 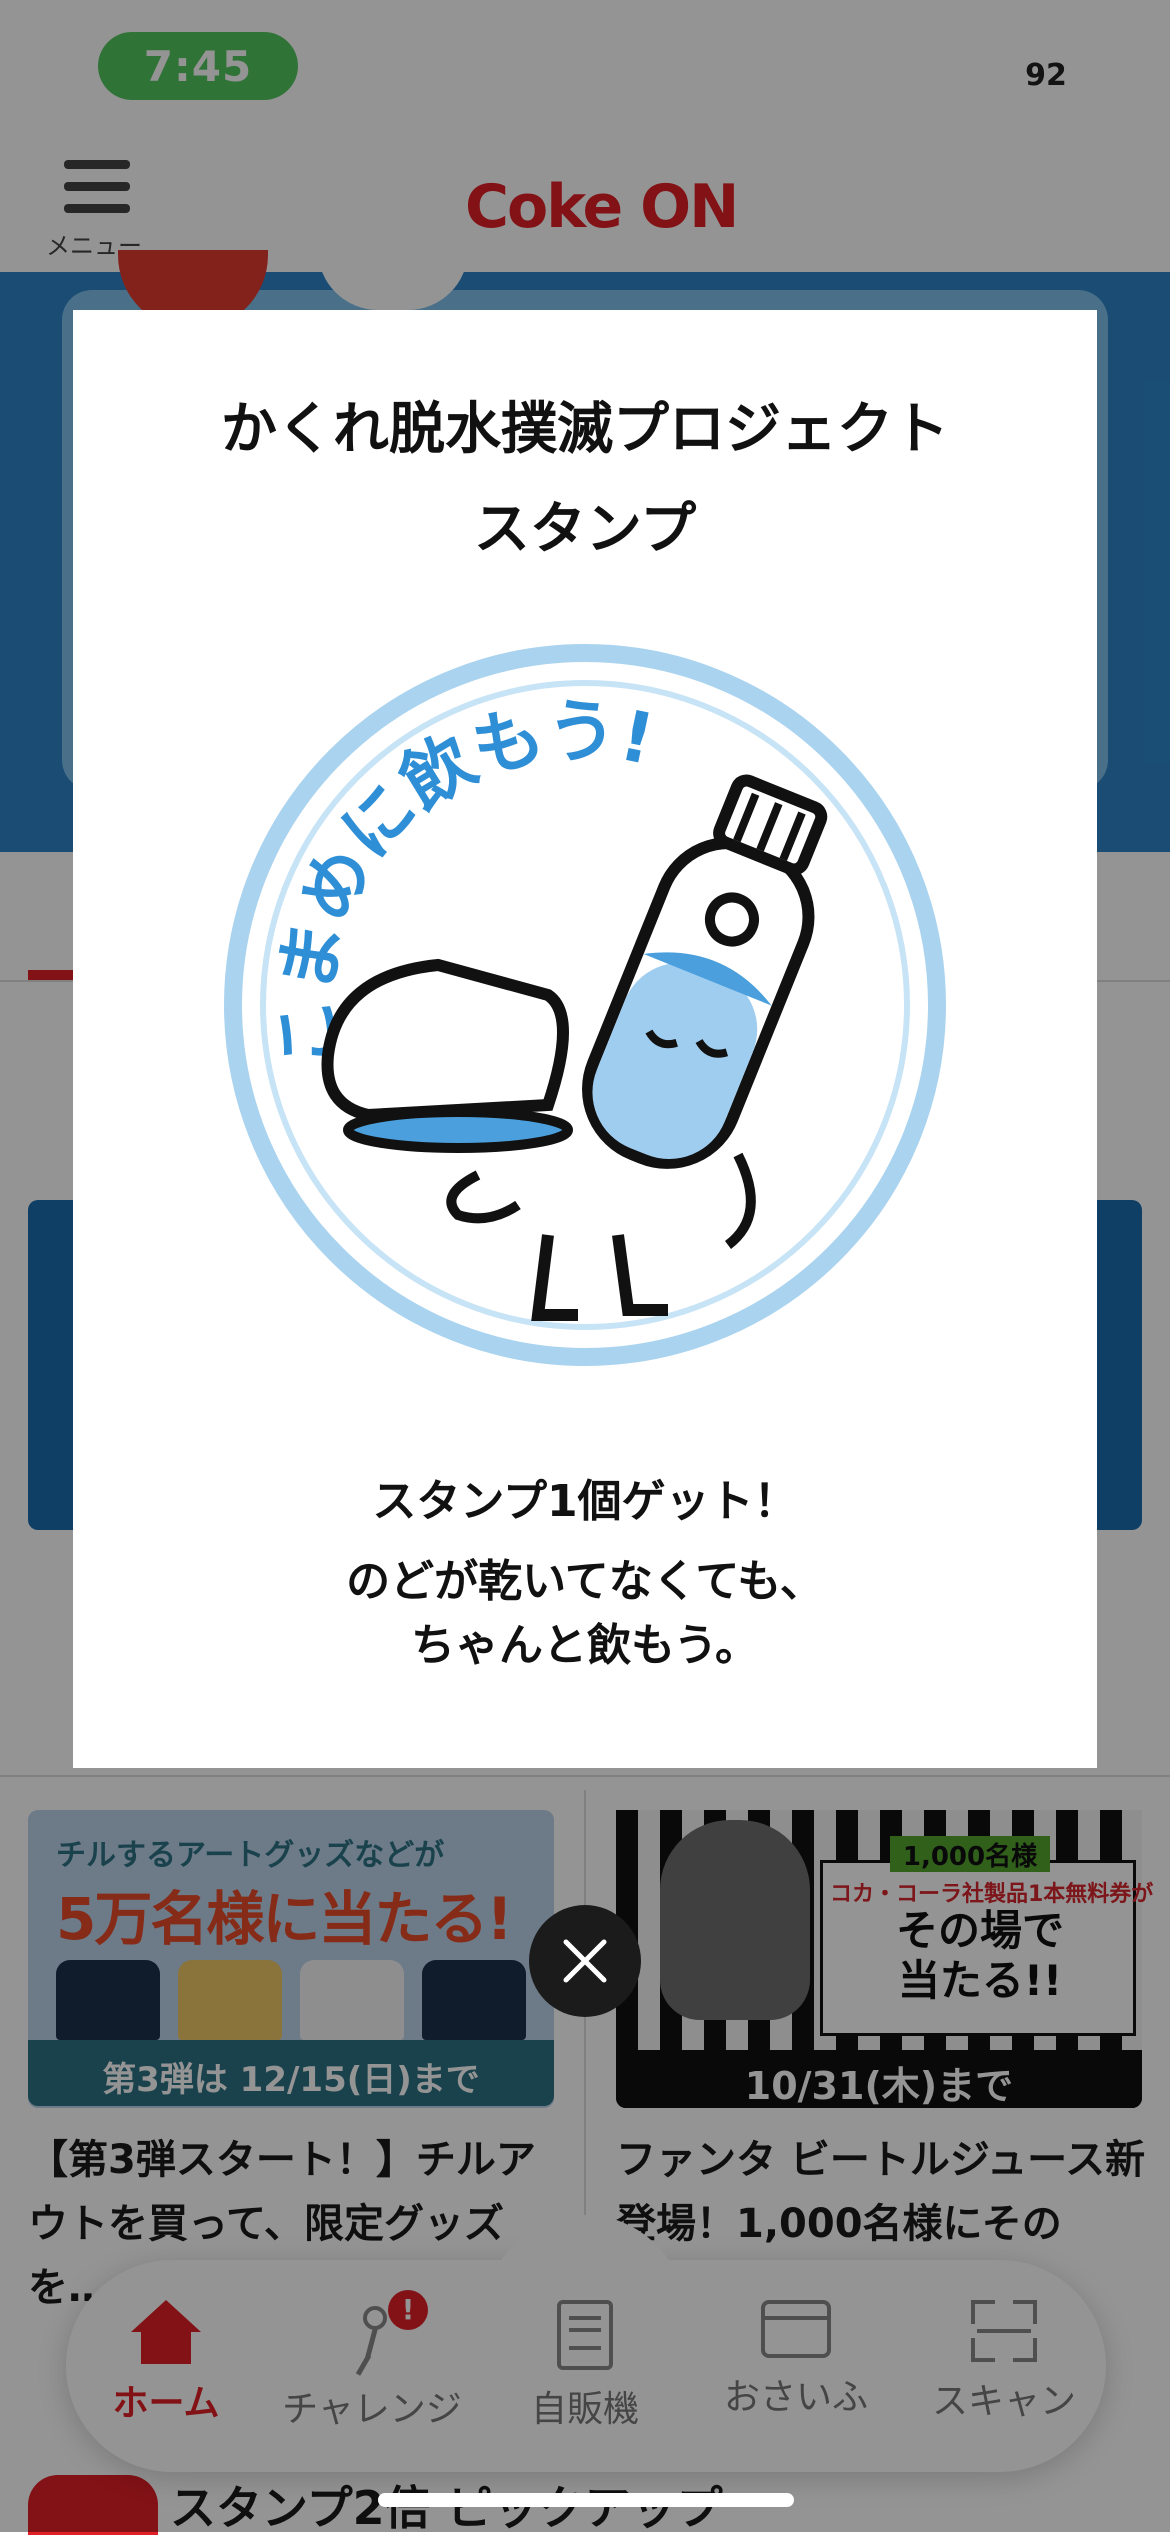 I want to click on stamp-result: スタンプ1個ゲット！, so click(x=585, y=1501).